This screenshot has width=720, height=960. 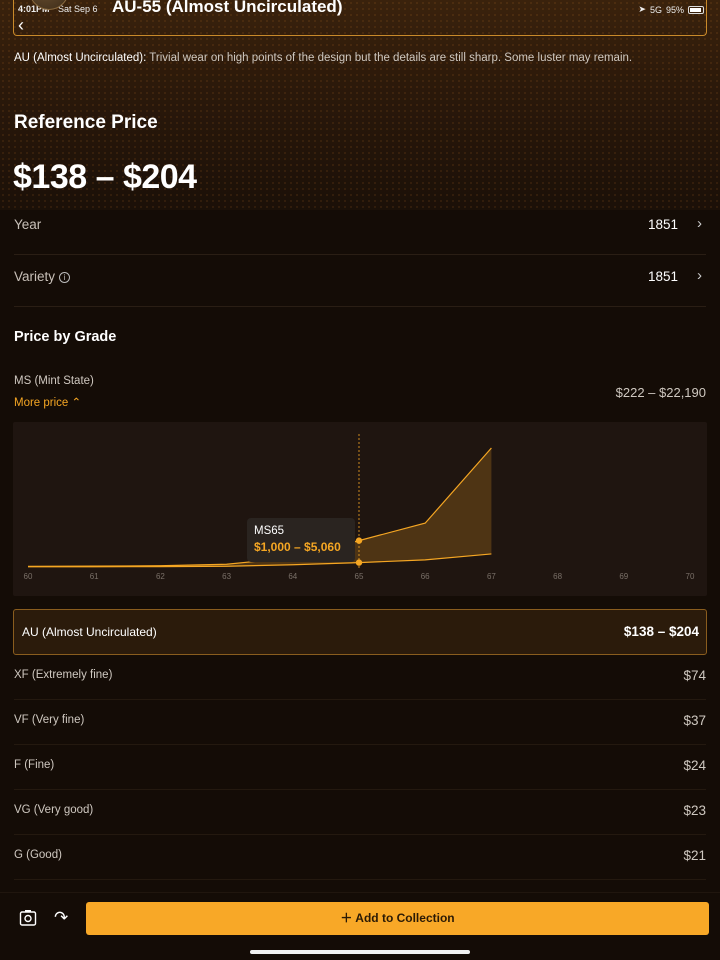 I want to click on x-tick-label: 60, so click(x=28, y=576).